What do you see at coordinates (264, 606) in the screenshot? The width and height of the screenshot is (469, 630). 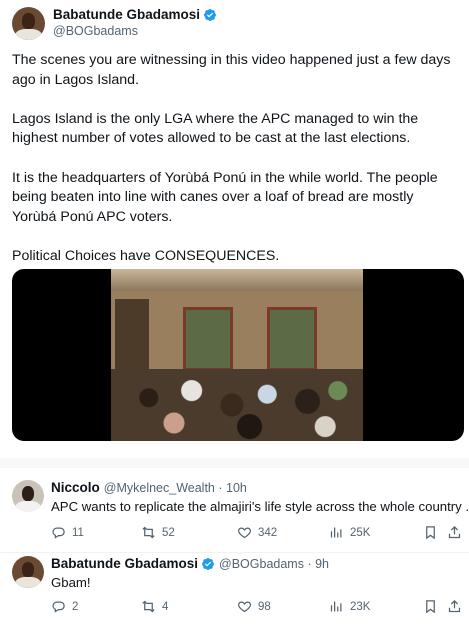 I see `like-count: 98` at bounding box center [264, 606].